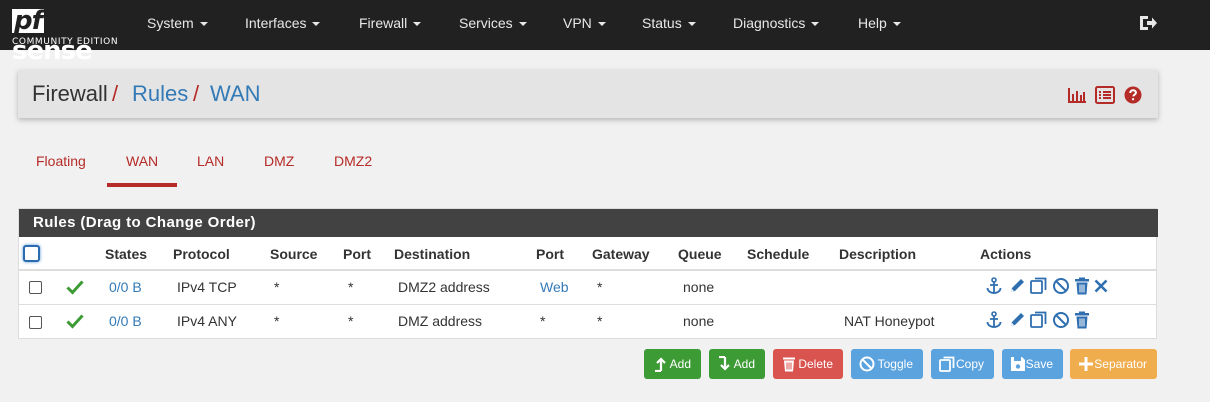  What do you see at coordinates (70, 93) in the screenshot?
I see `breadcrumb-firewall: Firewall` at bounding box center [70, 93].